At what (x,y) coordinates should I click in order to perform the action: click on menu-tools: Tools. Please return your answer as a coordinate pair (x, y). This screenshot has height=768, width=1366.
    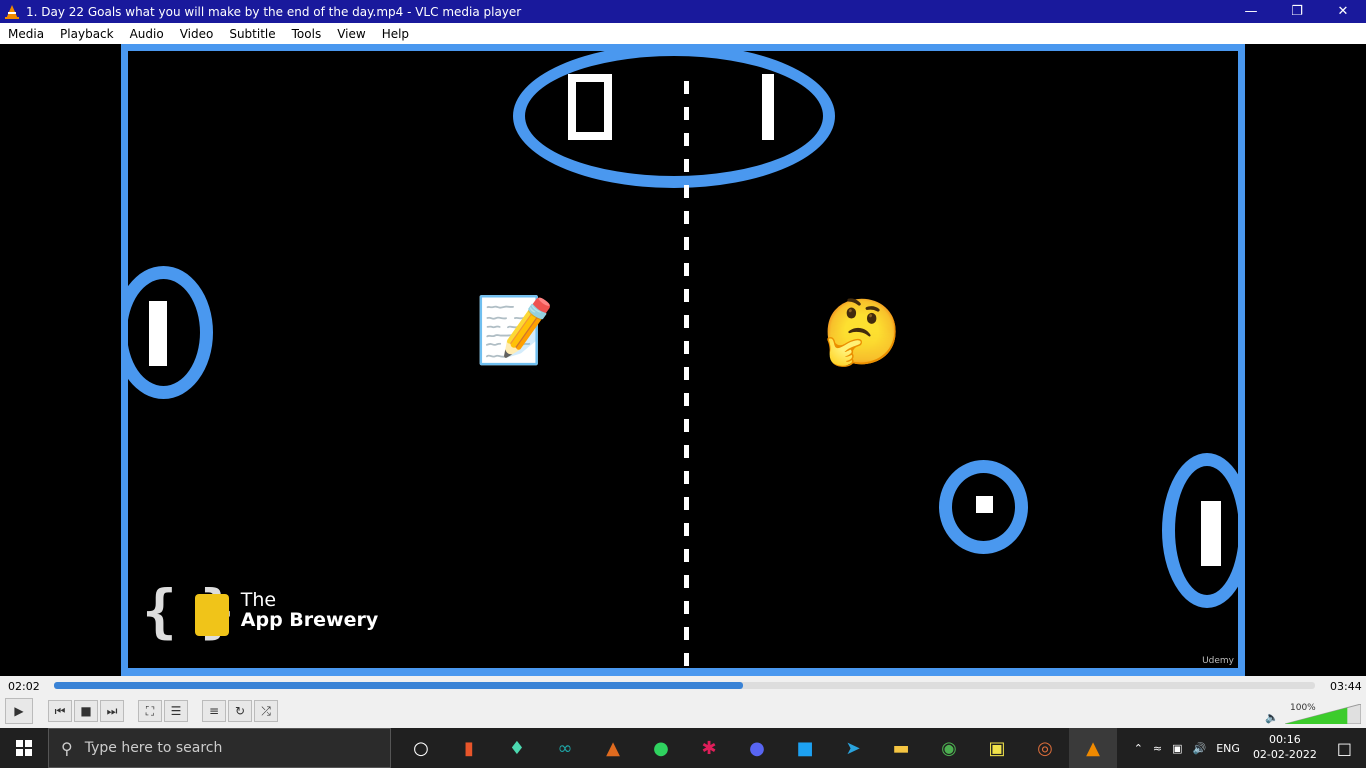
    Looking at the image, I should click on (307, 34).